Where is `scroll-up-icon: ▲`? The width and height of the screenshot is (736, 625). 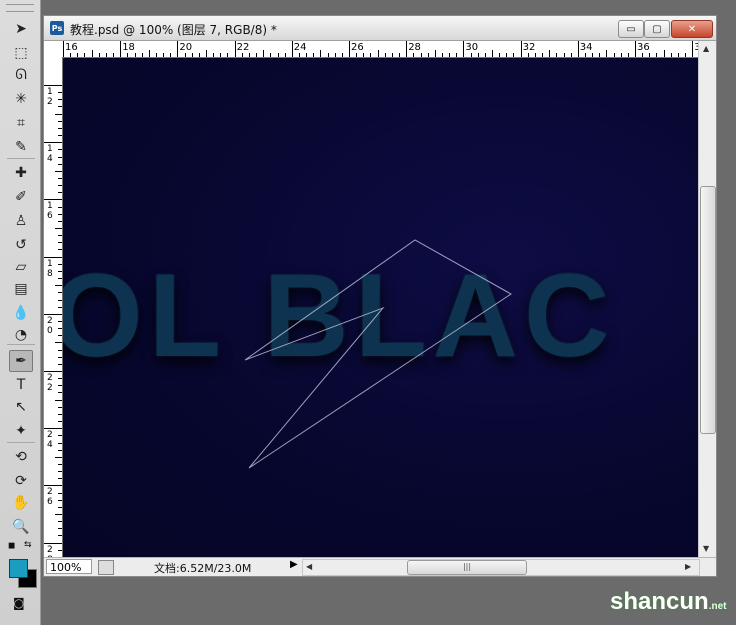
scroll-up-icon: ▲ is located at coordinates (706, 48).